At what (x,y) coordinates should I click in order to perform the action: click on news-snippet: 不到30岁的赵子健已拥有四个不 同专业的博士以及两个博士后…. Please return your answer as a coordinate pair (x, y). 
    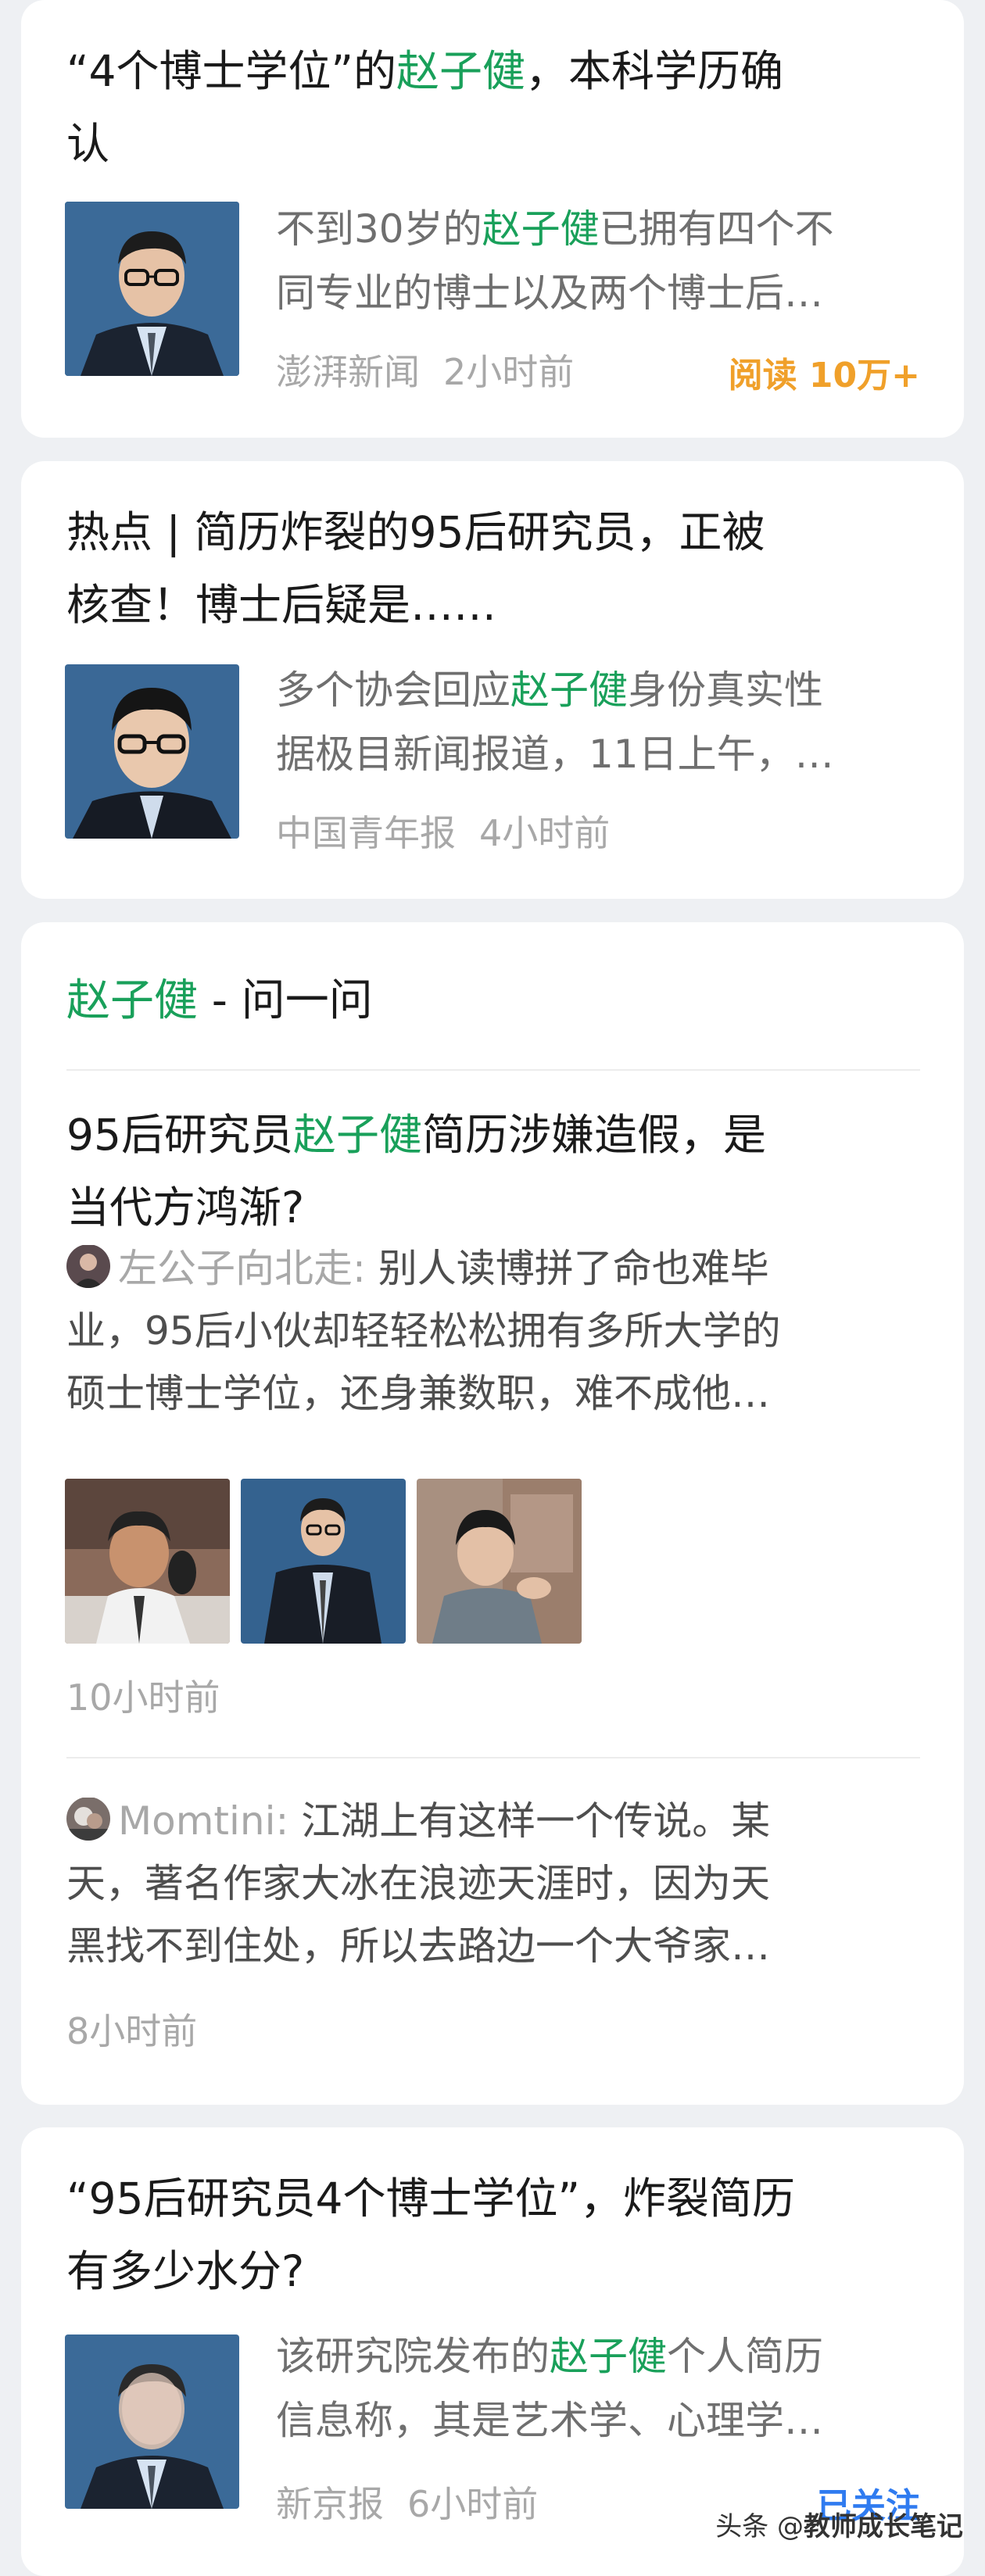
    Looking at the image, I should click on (555, 261).